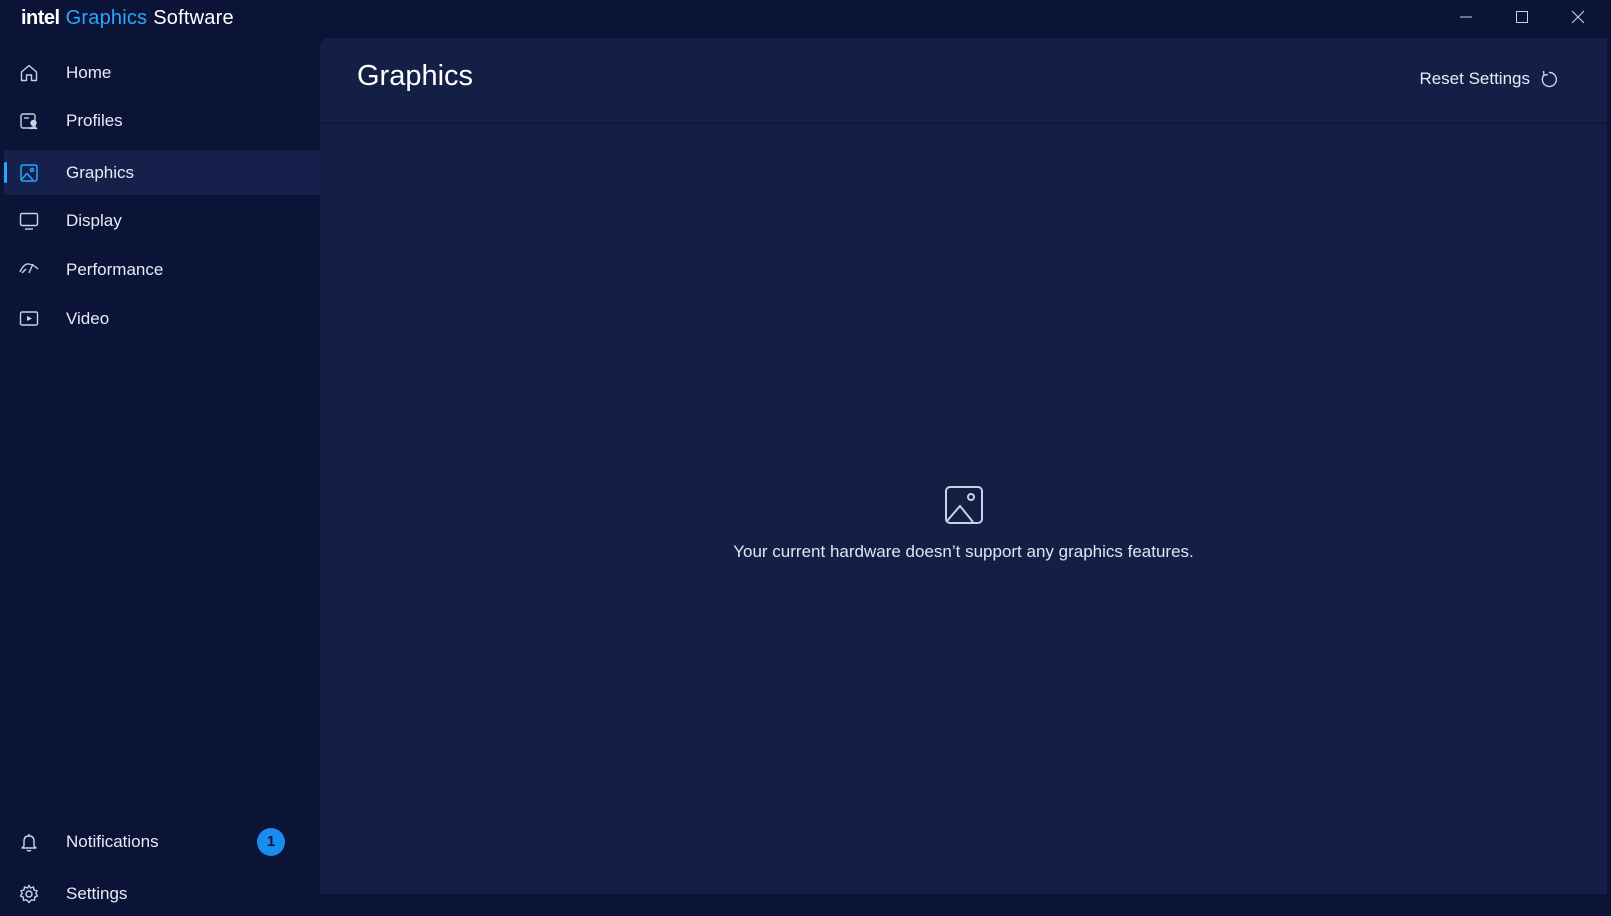  I want to click on gauge-icon, so click(29, 270).